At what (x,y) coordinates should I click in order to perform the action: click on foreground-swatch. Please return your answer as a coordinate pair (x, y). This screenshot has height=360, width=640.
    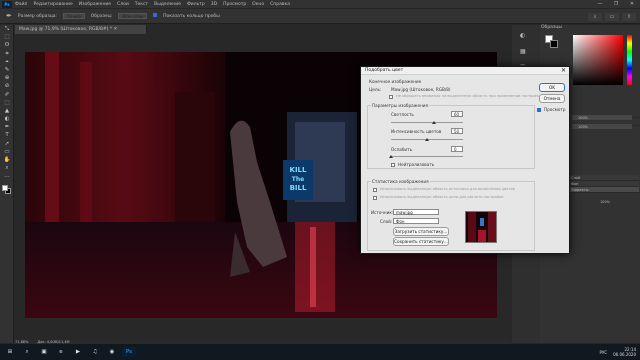
    Looking at the image, I should click on (5, 187).